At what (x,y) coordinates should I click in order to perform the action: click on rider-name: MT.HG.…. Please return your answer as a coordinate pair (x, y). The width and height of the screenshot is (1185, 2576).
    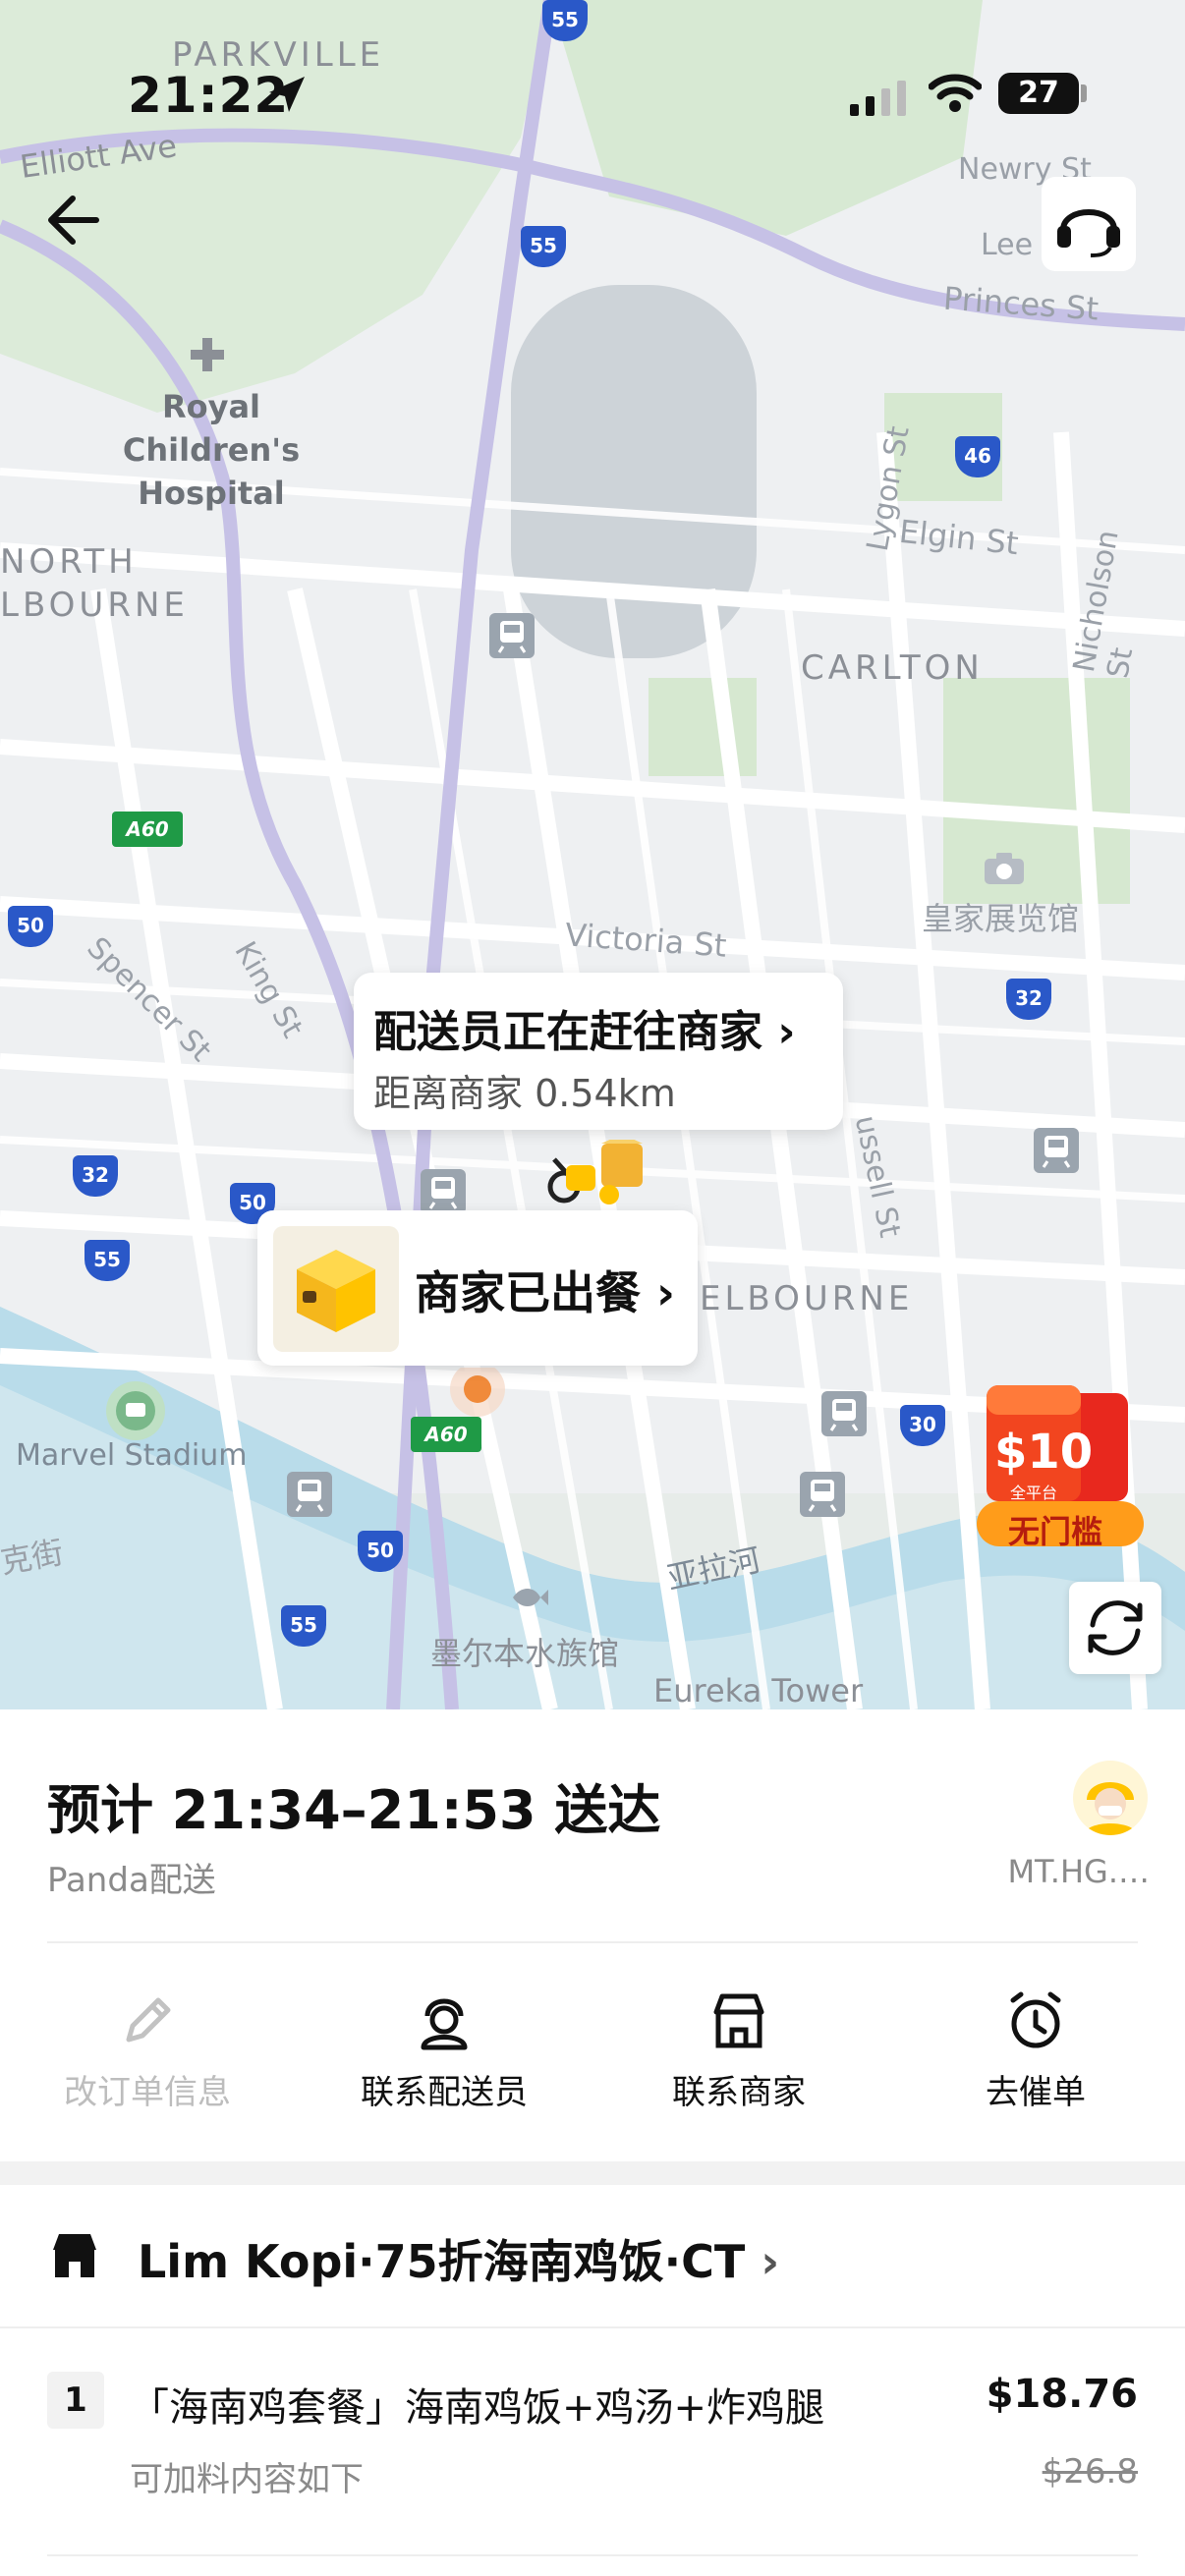
    Looking at the image, I should click on (1079, 1871).